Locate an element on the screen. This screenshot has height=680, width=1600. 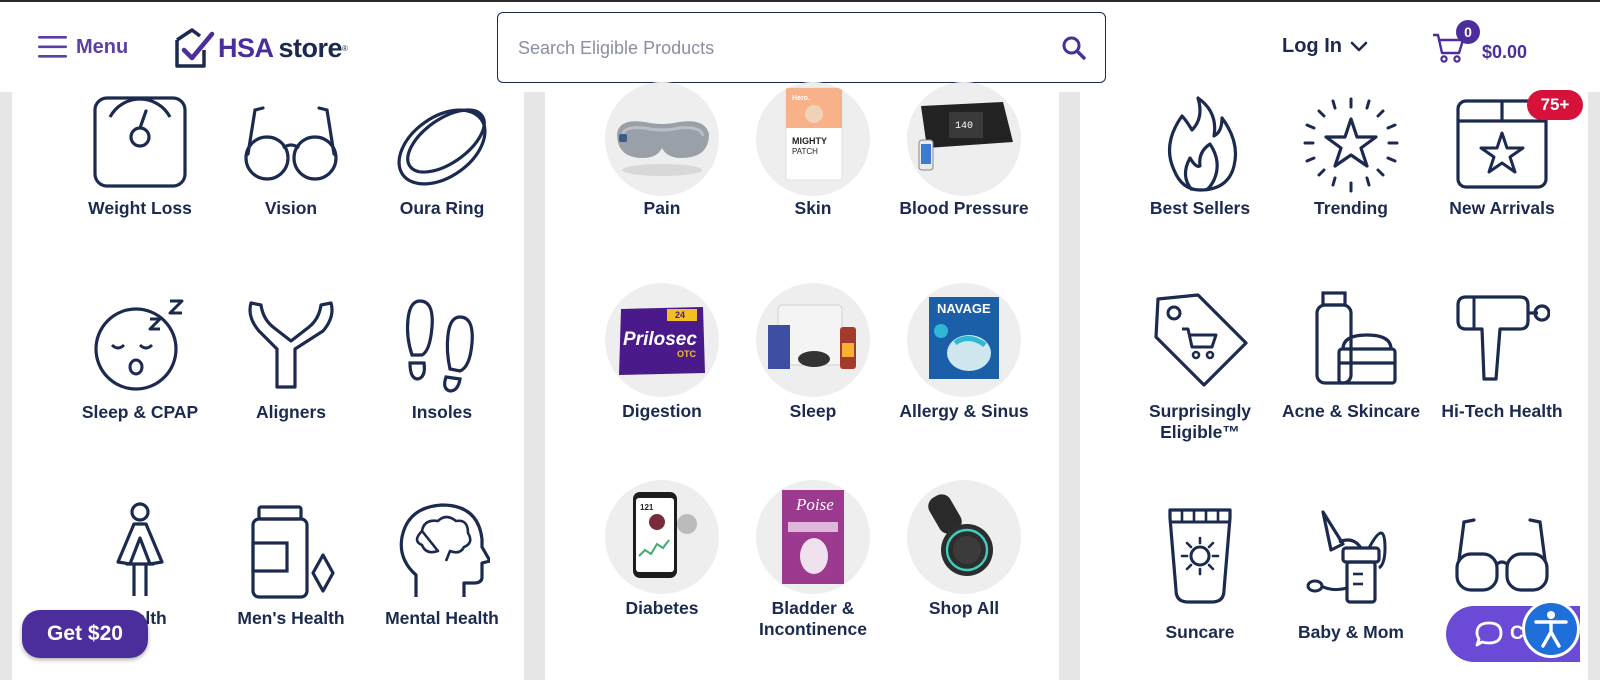
category-label: Bladder & Incontinence is located at coordinates (813, 618).